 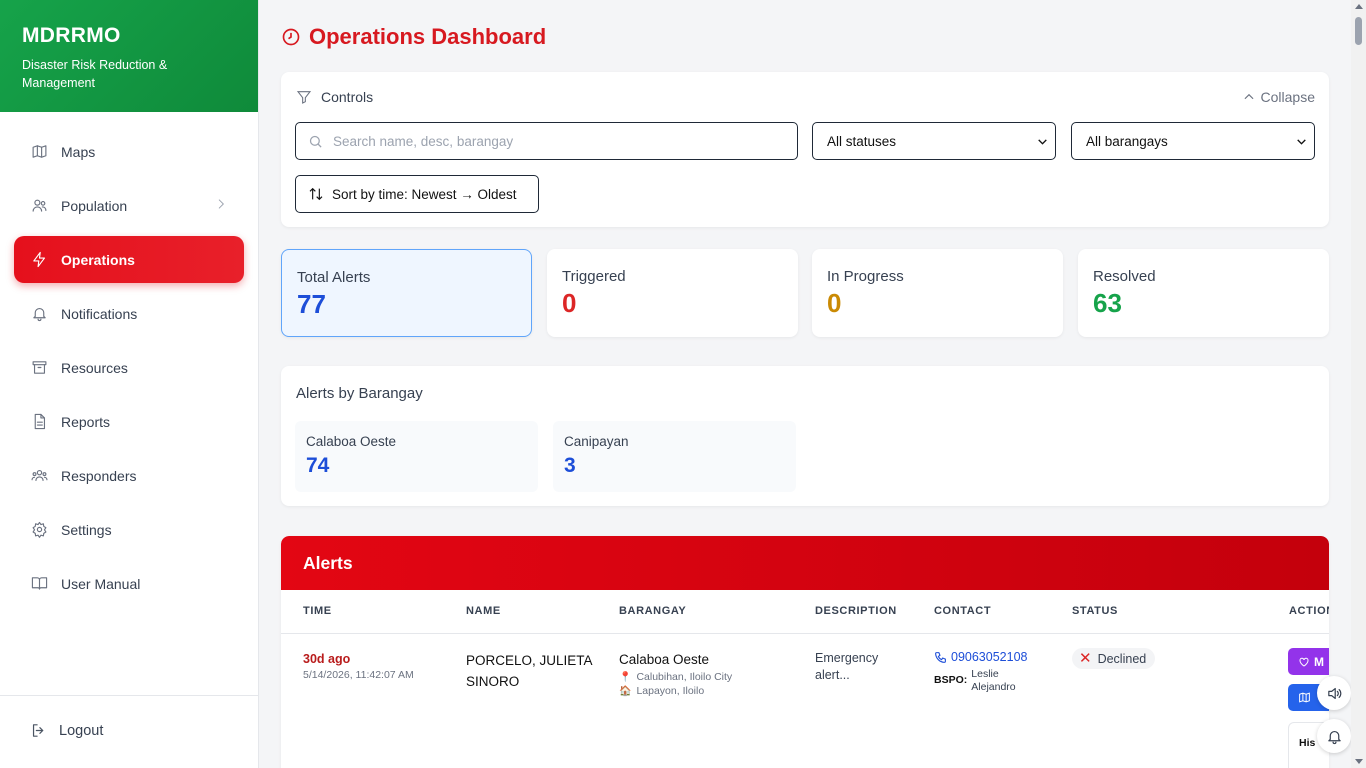 What do you see at coordinates (311, 304) in the screenshot?
I see `stat-value: 77` at bounding box center [311, 304].